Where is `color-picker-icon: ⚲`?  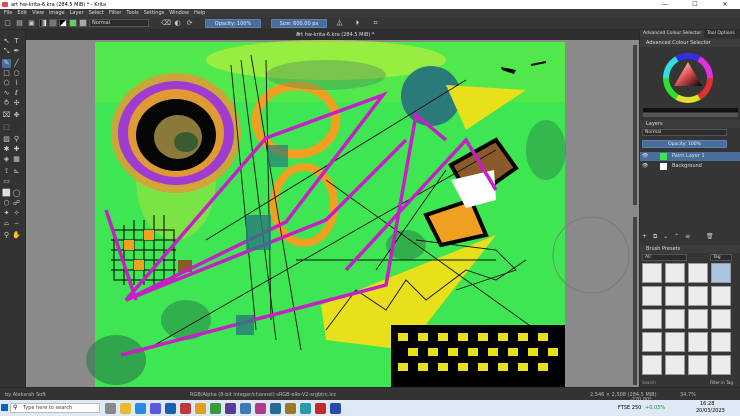 color-picker-icon: ⚲ is located at coordinates (16, 139).